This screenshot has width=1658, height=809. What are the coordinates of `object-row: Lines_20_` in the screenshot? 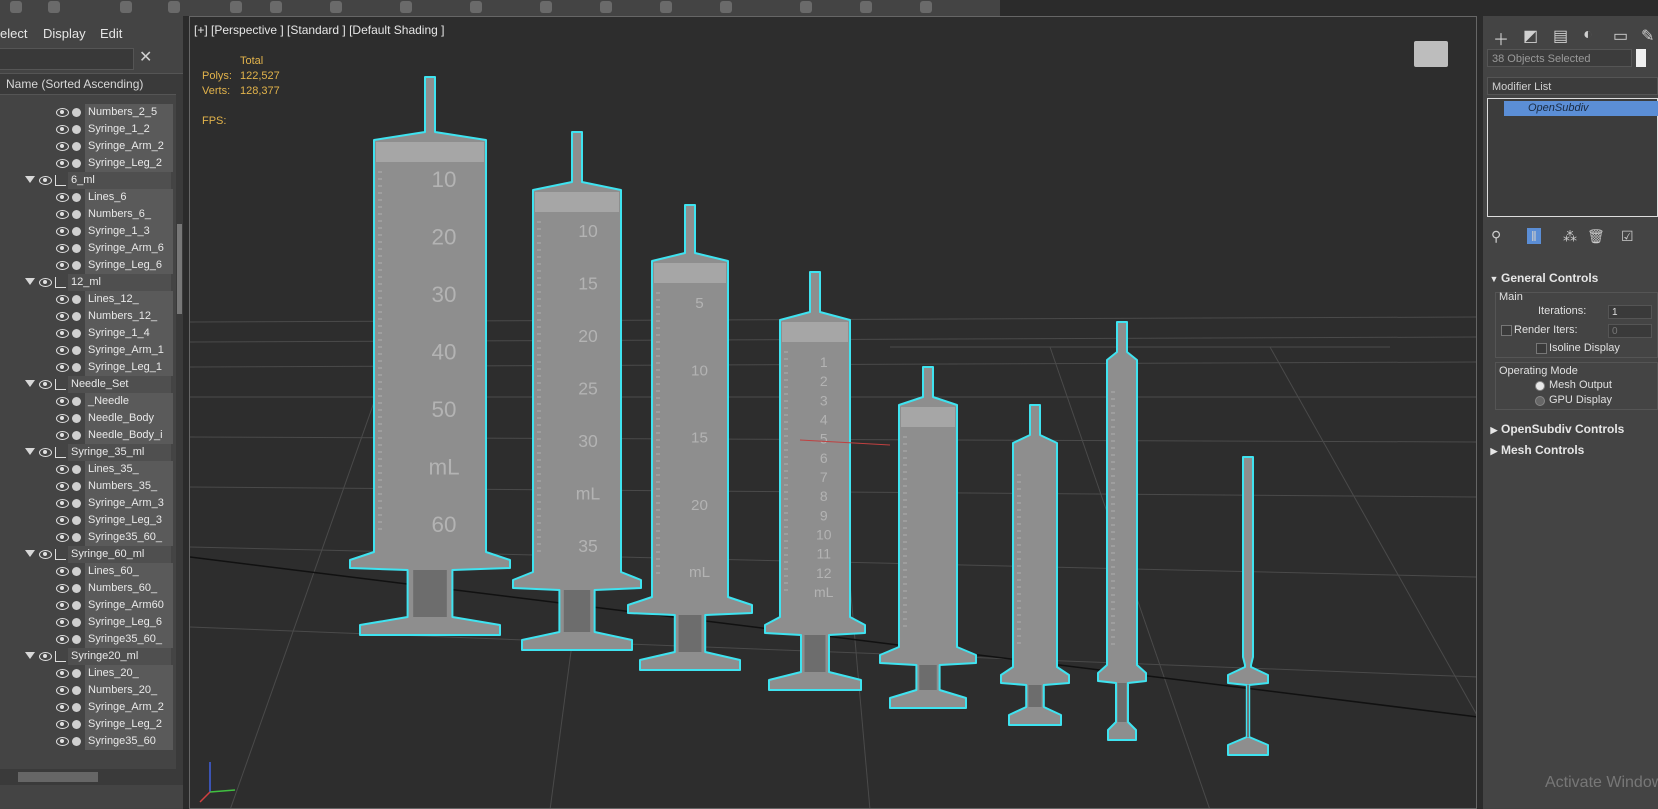 It's located at (88, 674).